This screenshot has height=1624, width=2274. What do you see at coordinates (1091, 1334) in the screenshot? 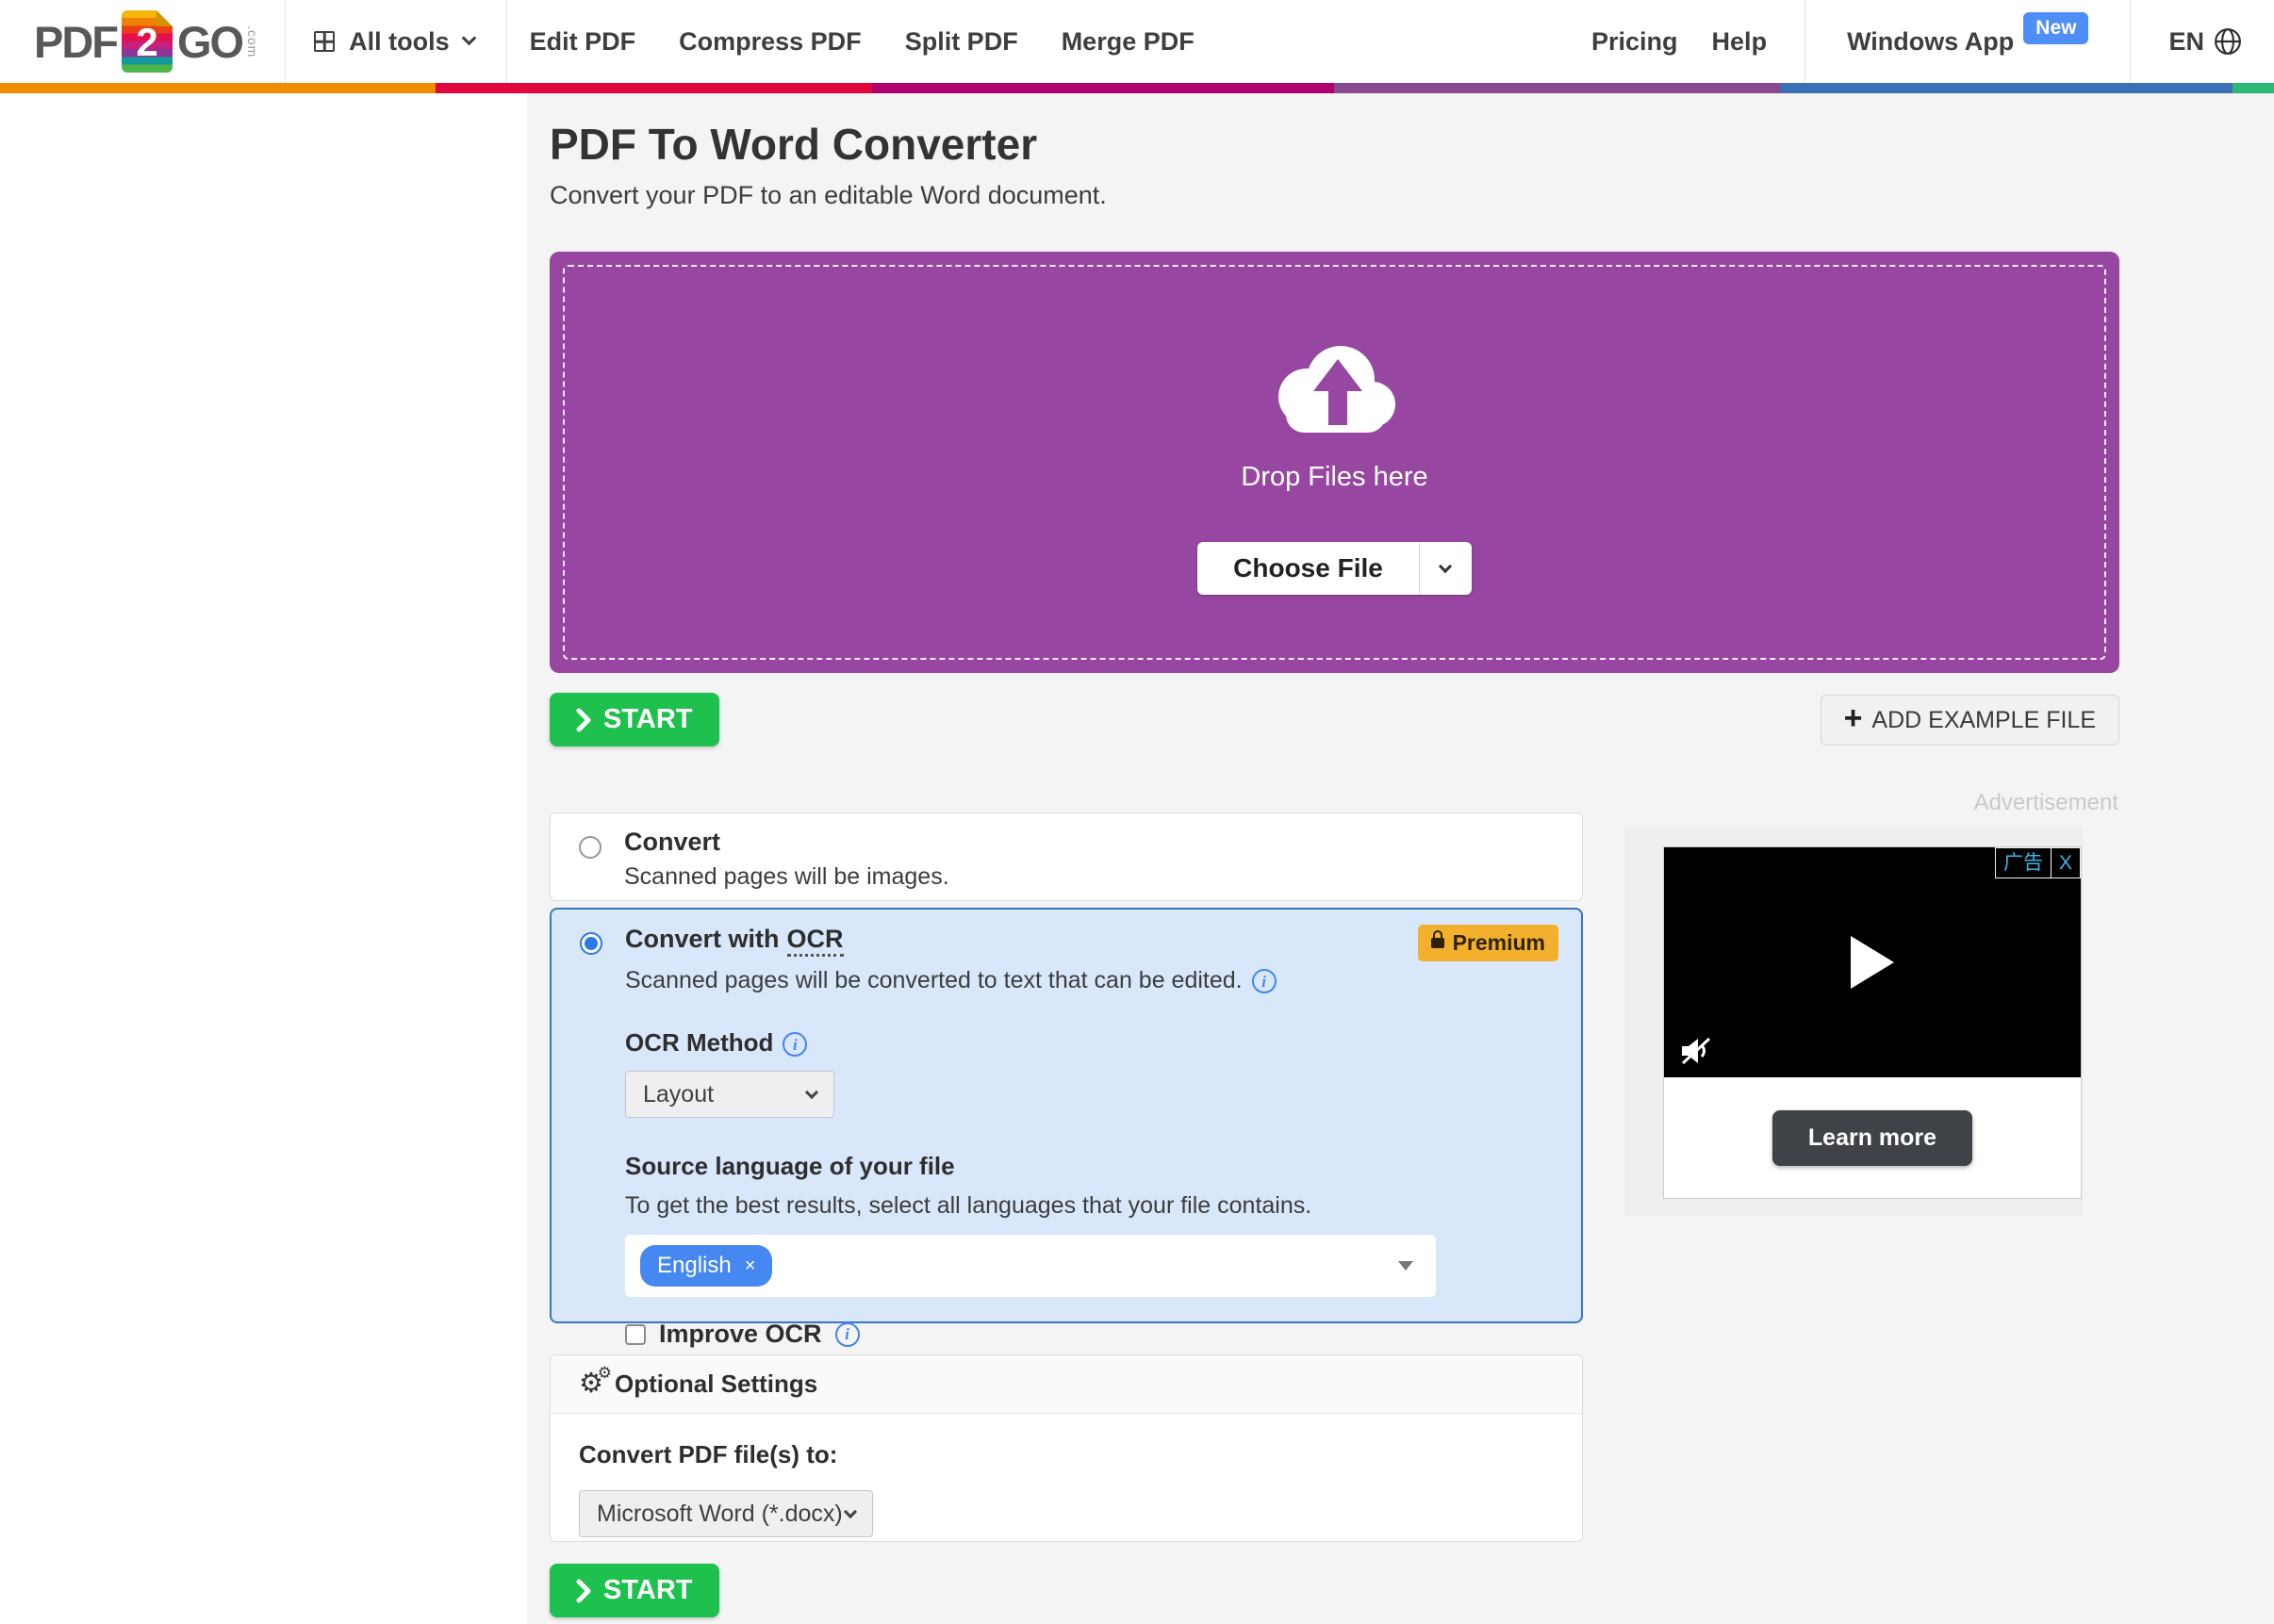
I see `improve-ocr-row: Improve OCR i` at bounding box center [1091, 1334].